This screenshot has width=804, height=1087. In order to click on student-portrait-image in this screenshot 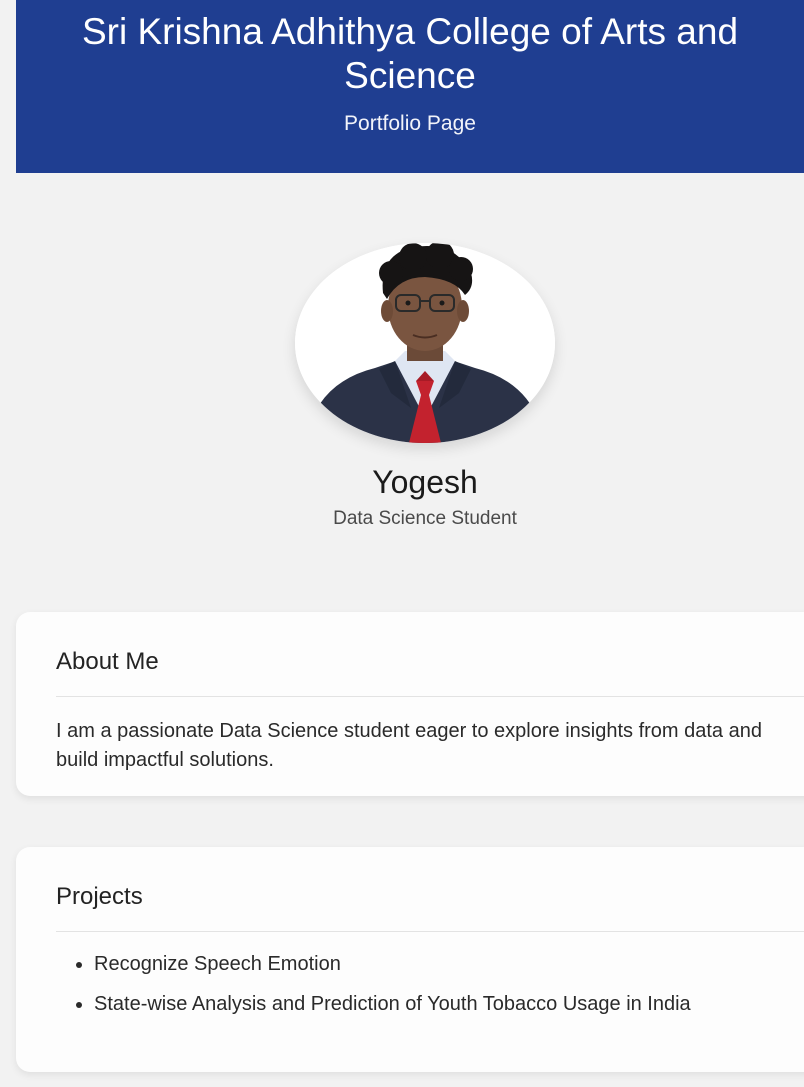, I will do `click(425, 343)`.